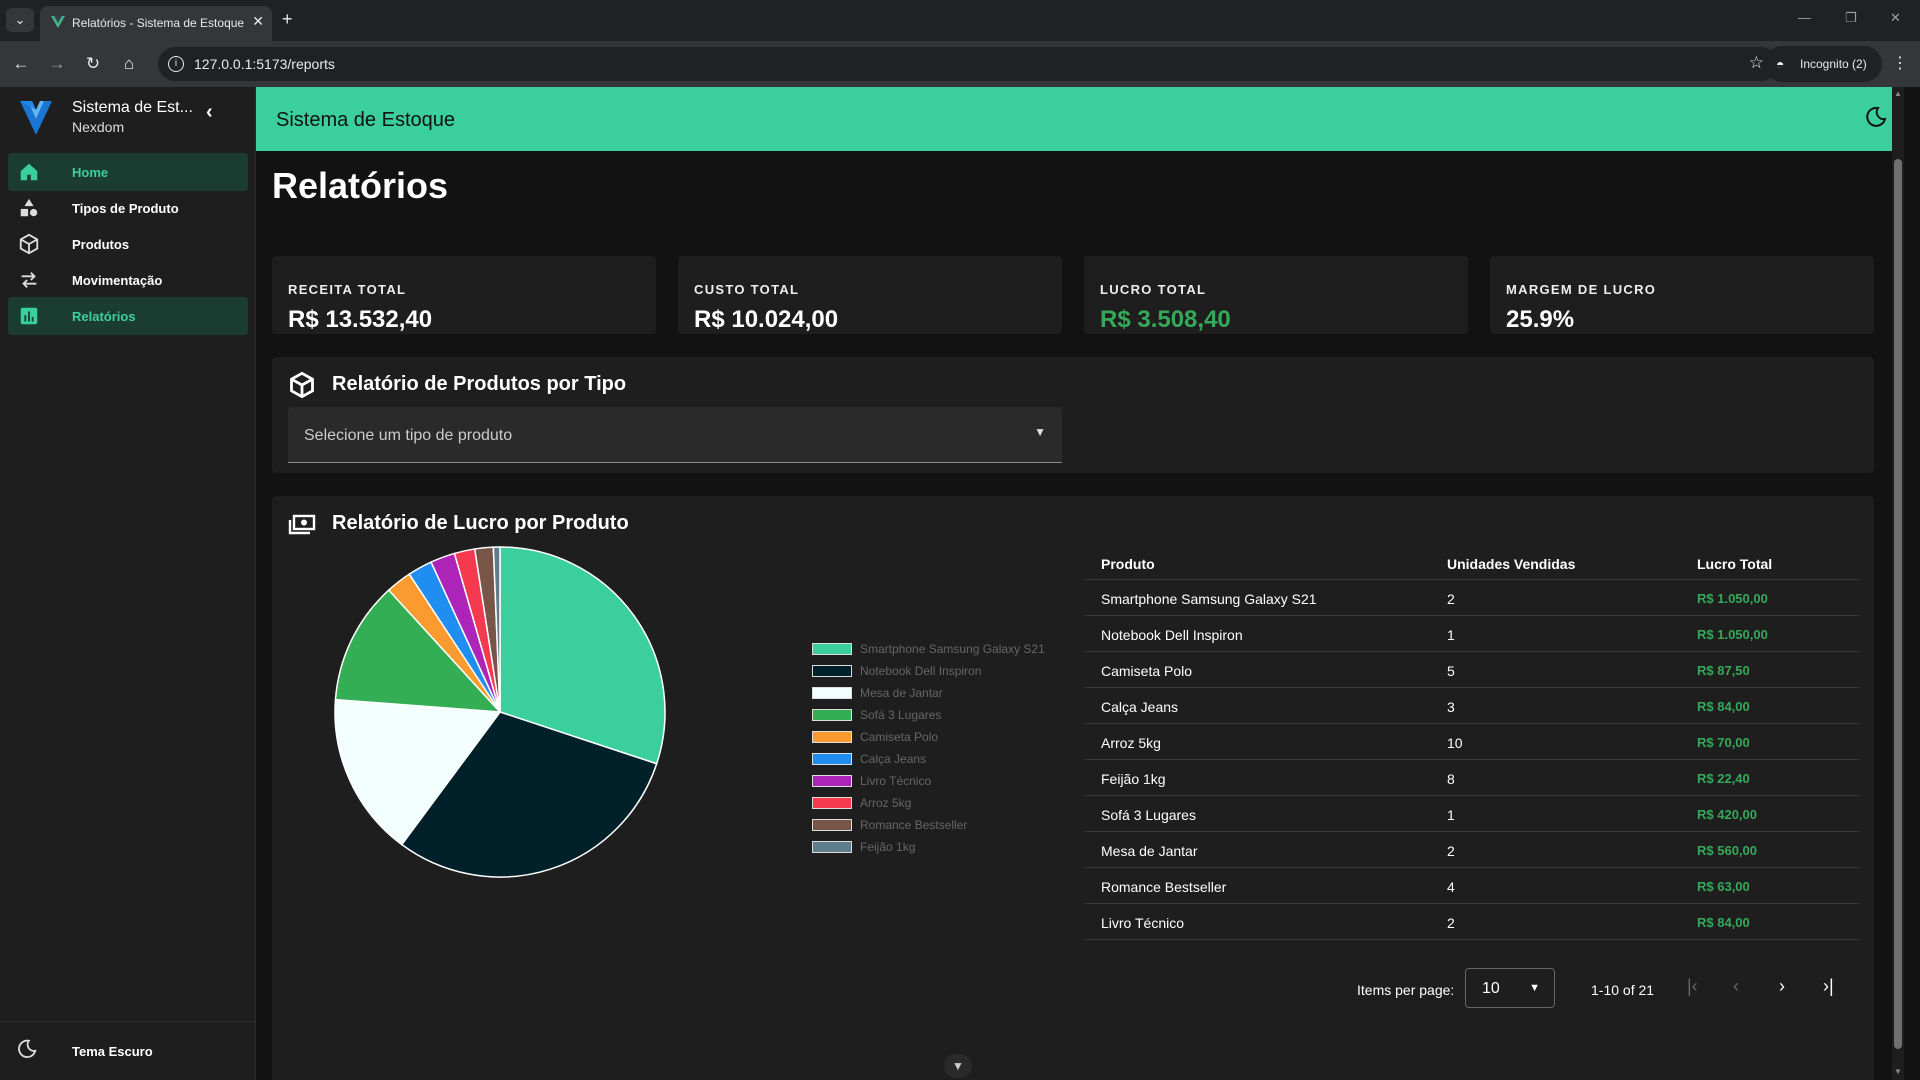 Image resolution: width=1920 pixels, height=1080 pixels. Describe the element at coordinates (1451, 815) in the screenshot. I see `cell-units: 1` at that location.